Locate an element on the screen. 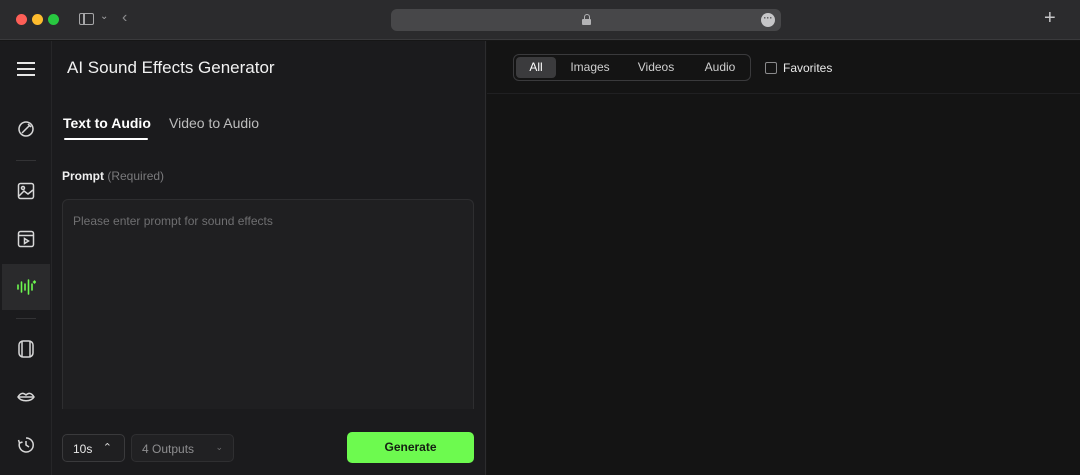  sound-wave-icon is located at coordinates (26, 287).